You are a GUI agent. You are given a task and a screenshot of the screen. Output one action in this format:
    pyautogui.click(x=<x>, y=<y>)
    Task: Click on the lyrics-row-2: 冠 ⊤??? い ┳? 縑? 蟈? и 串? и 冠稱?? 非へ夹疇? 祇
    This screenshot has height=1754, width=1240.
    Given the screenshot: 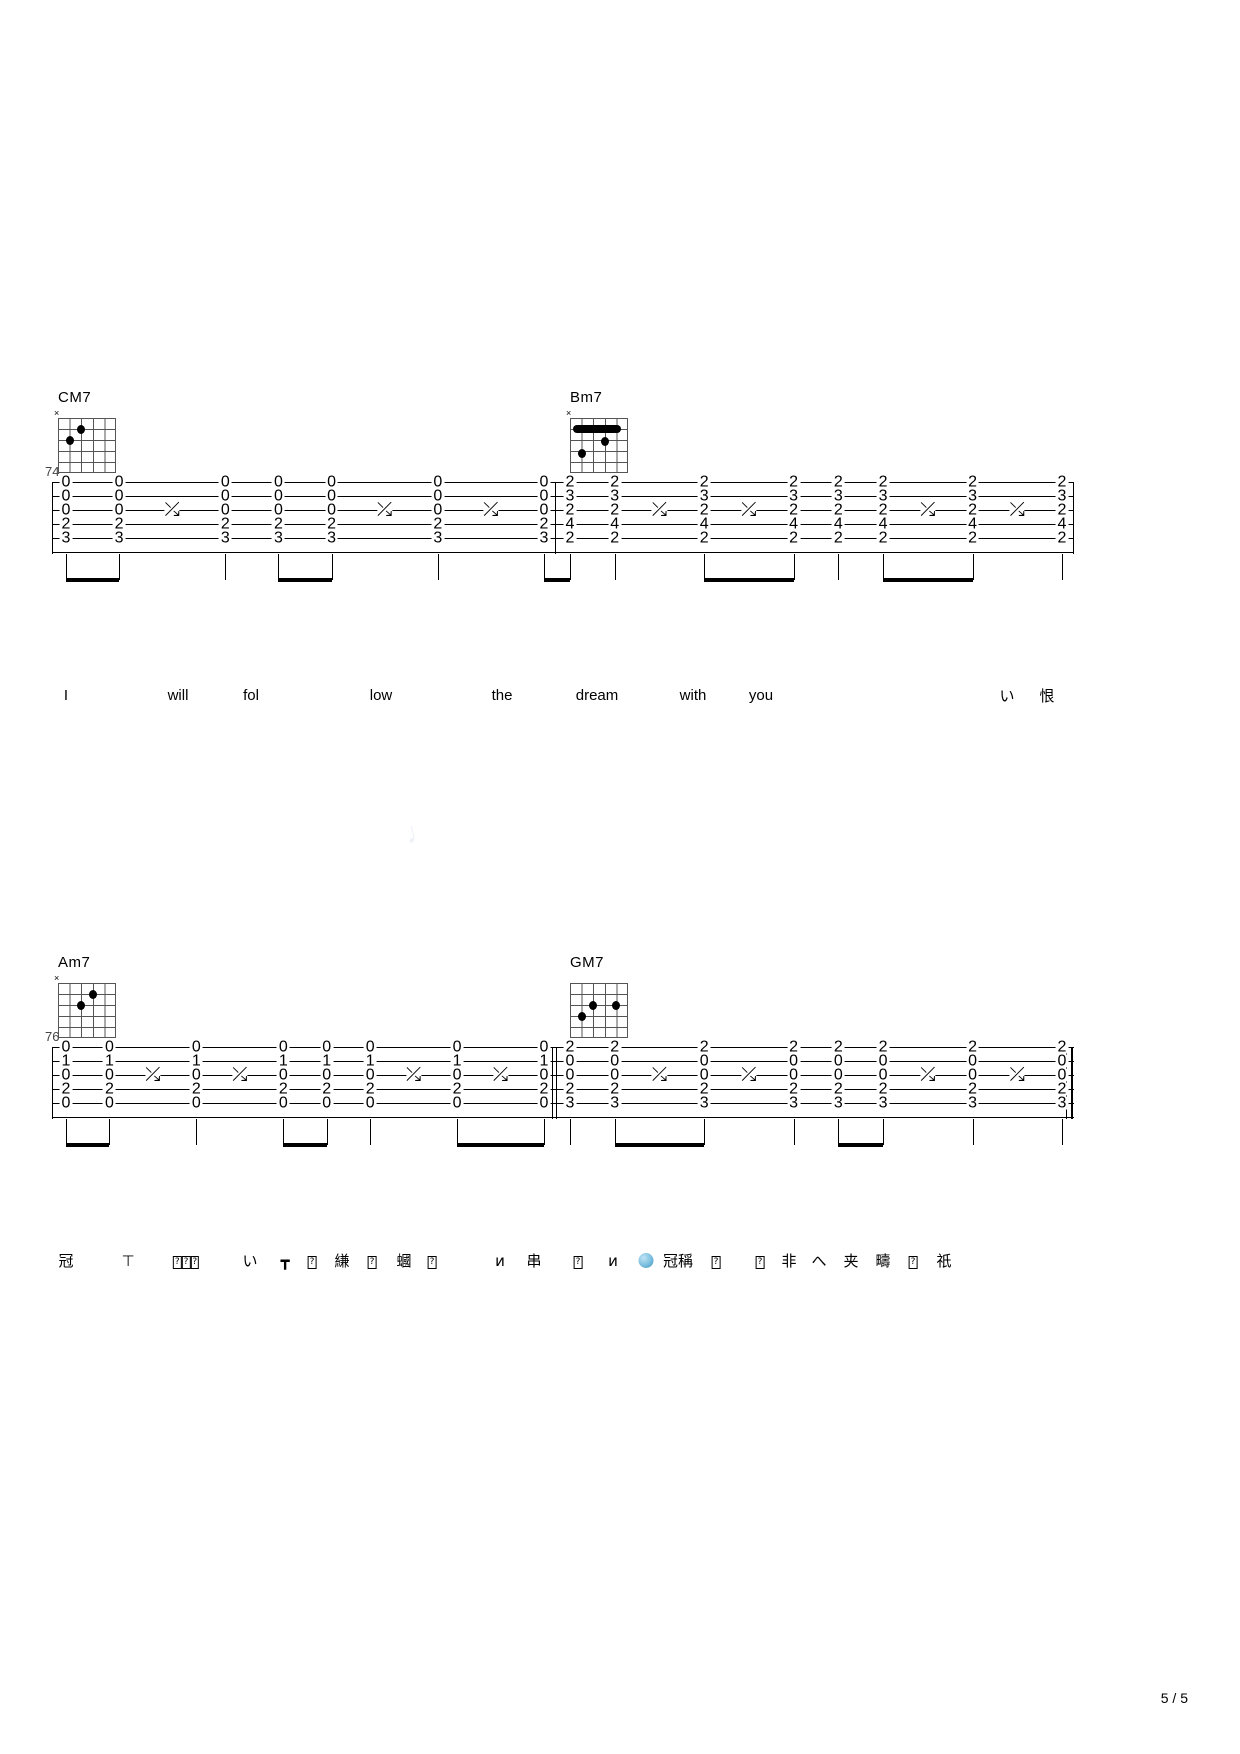 What is the action you would take?
    pyautogui.click(x=620, y=1266)
    